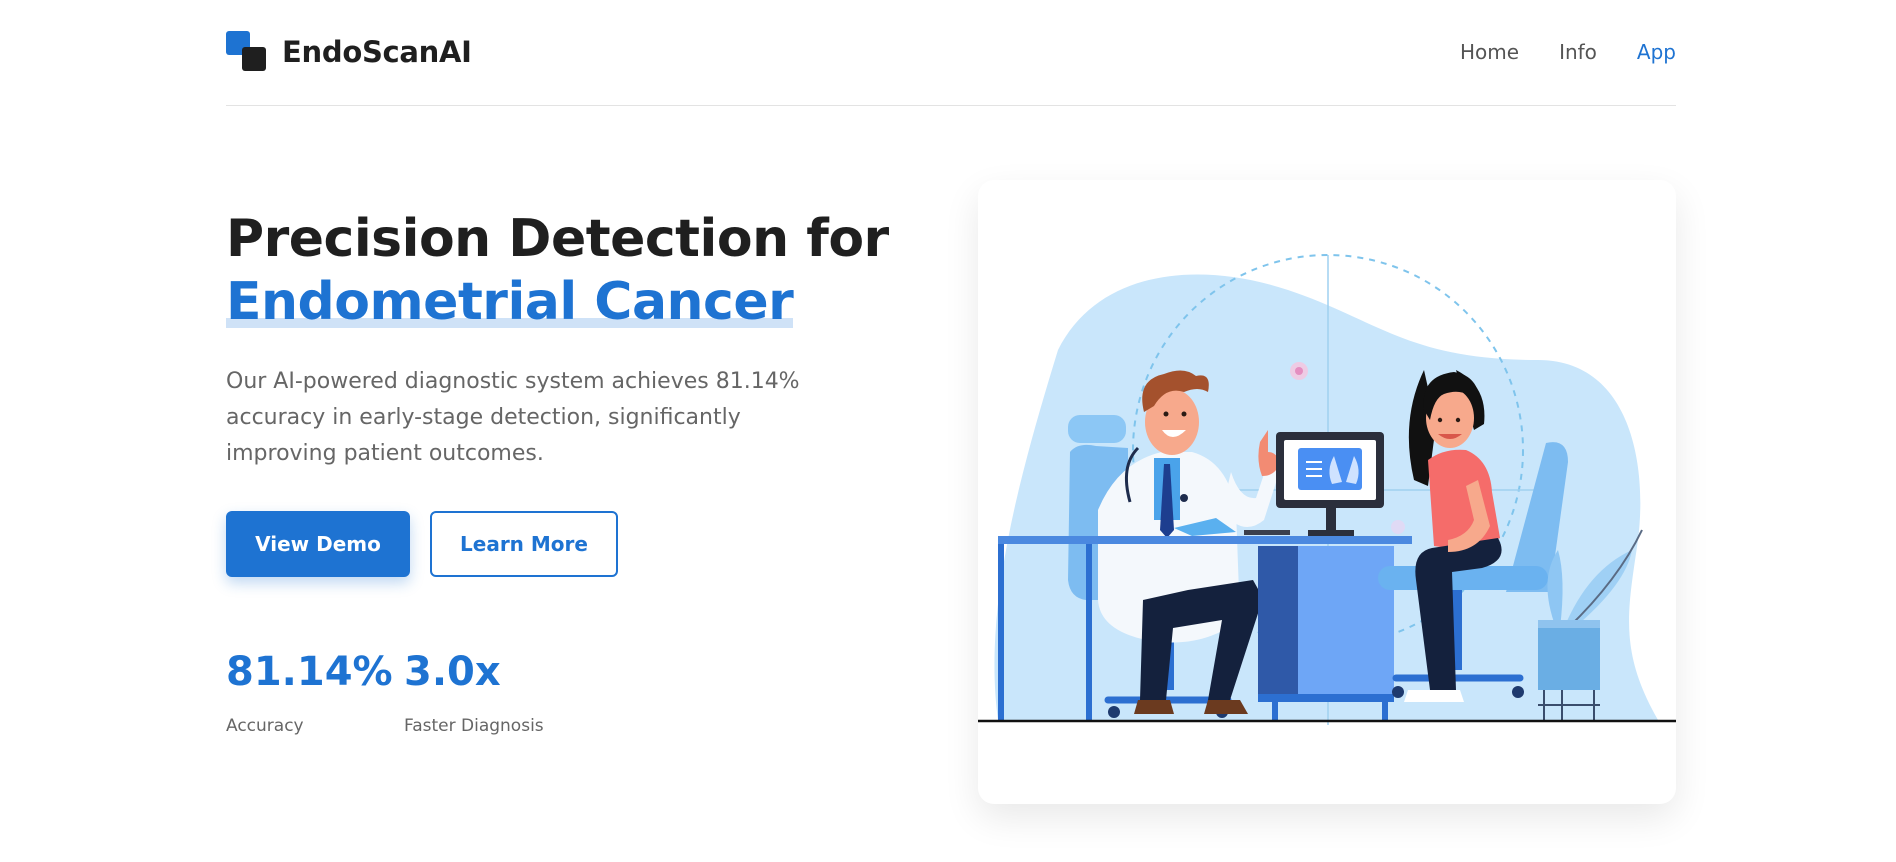 This screenshot has width=1896, height=862. I want to click on brand-name: EndoScanAI, so click(377, 52).